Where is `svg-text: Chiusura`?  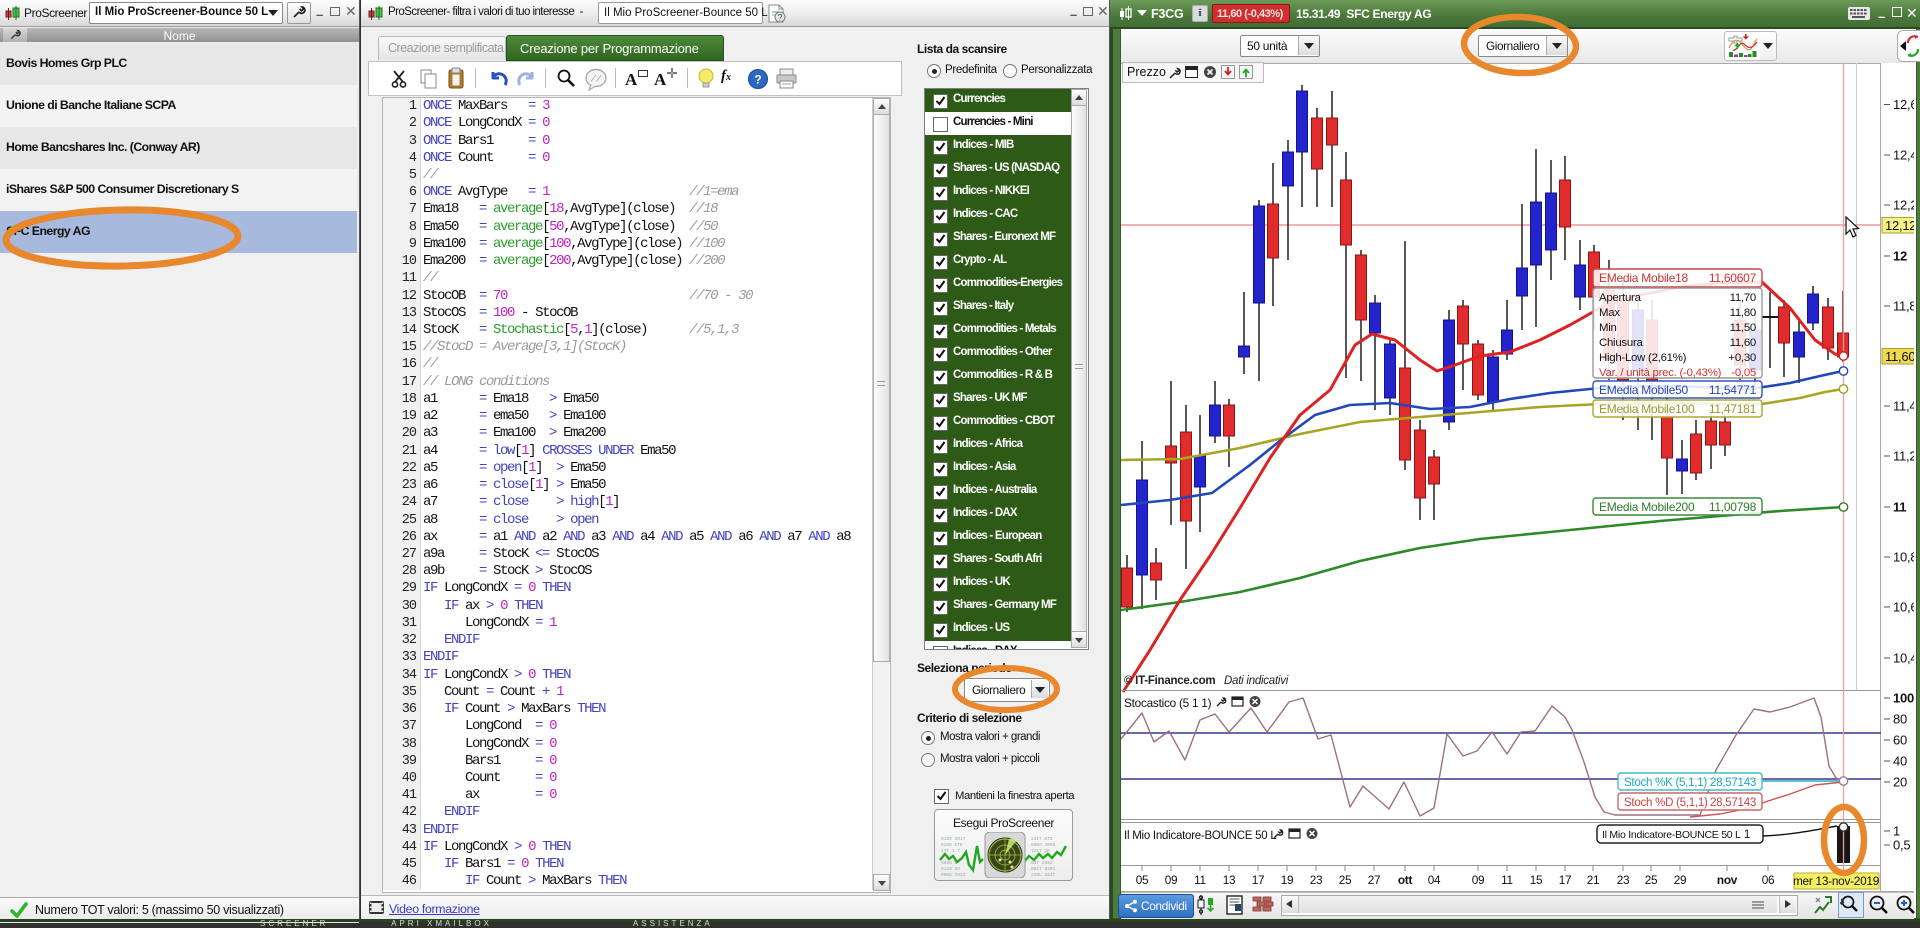
svg-text: Chiusura is located at coordinates (1621, 343).